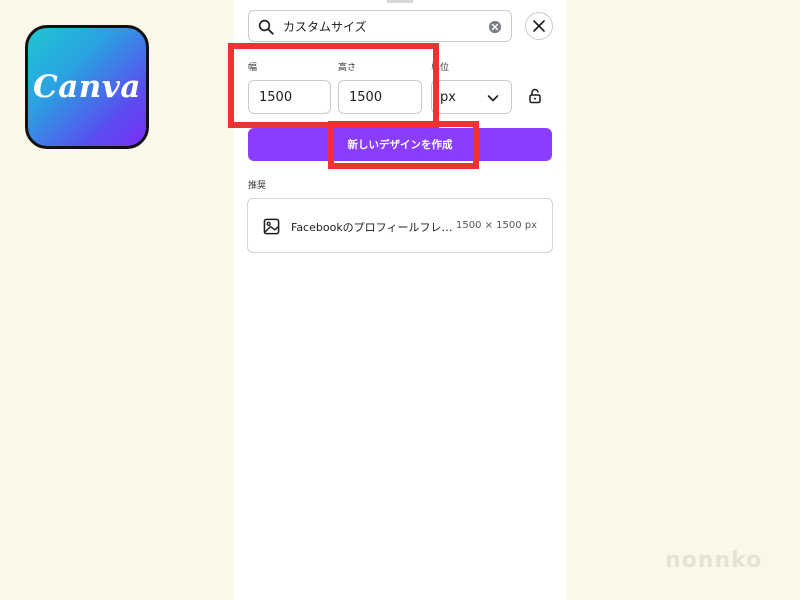 This screenshot has height=600, width=800. Describe the element at coordinates (380, 26) in the screenshot. I see `search-input: カスタムサイズ` at that location.